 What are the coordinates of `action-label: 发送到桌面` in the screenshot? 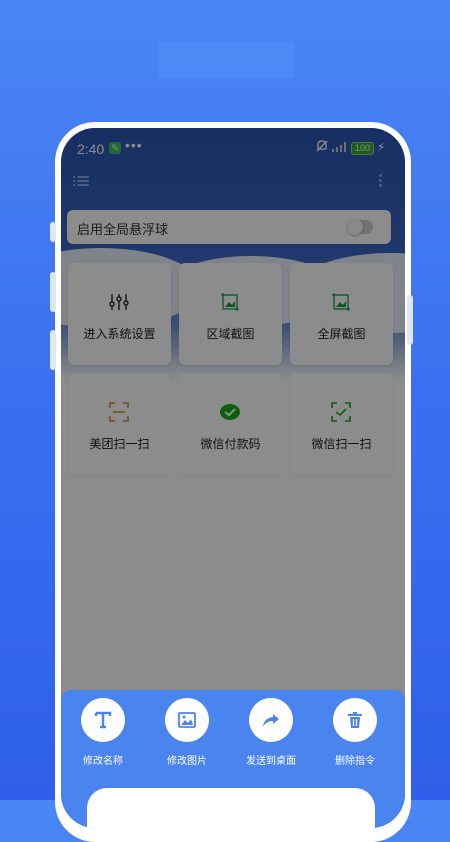 It's located at (271, 761).